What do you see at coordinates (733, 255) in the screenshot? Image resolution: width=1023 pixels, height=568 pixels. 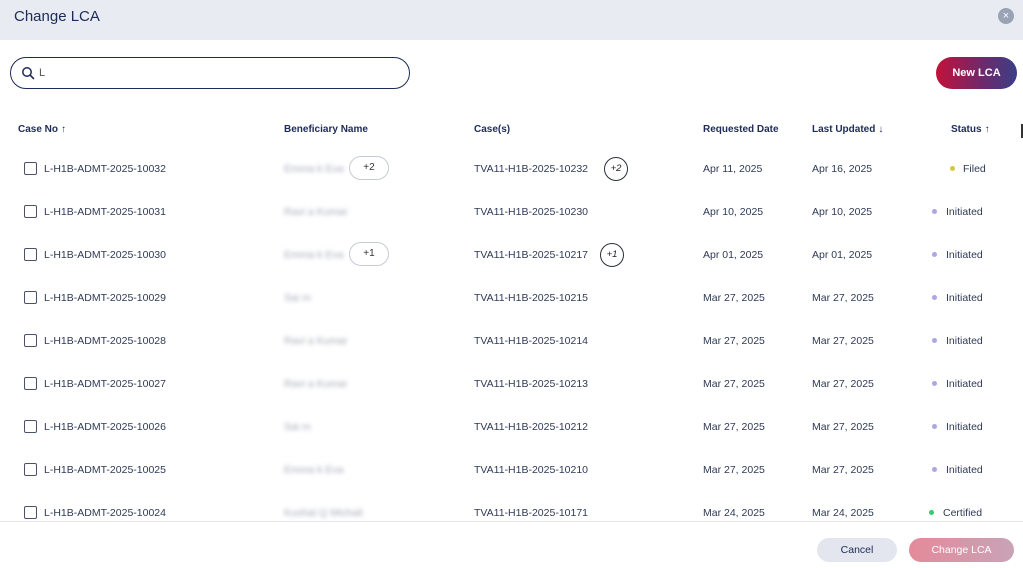 I see `requested-date: Apr 01, 2025` at bounding box center [733, 255].